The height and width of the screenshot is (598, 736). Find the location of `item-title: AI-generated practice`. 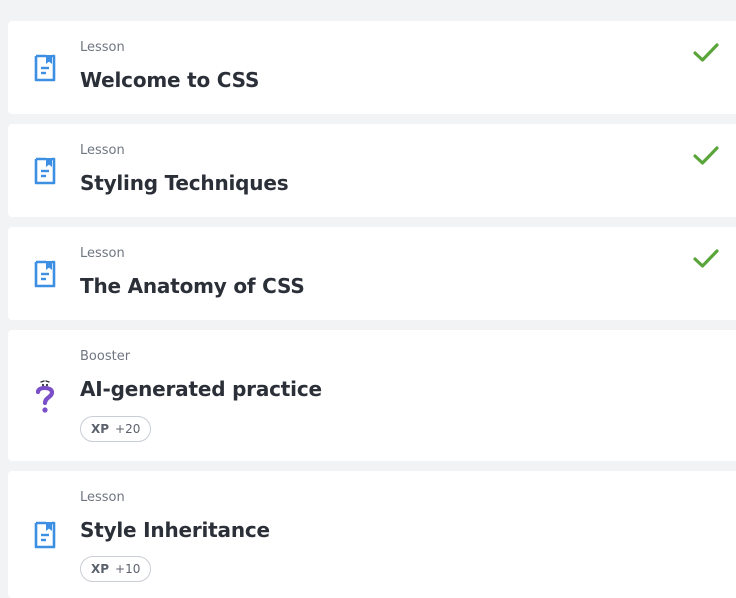

item-title: AI-generated practice is located at coordinates (201, 389).